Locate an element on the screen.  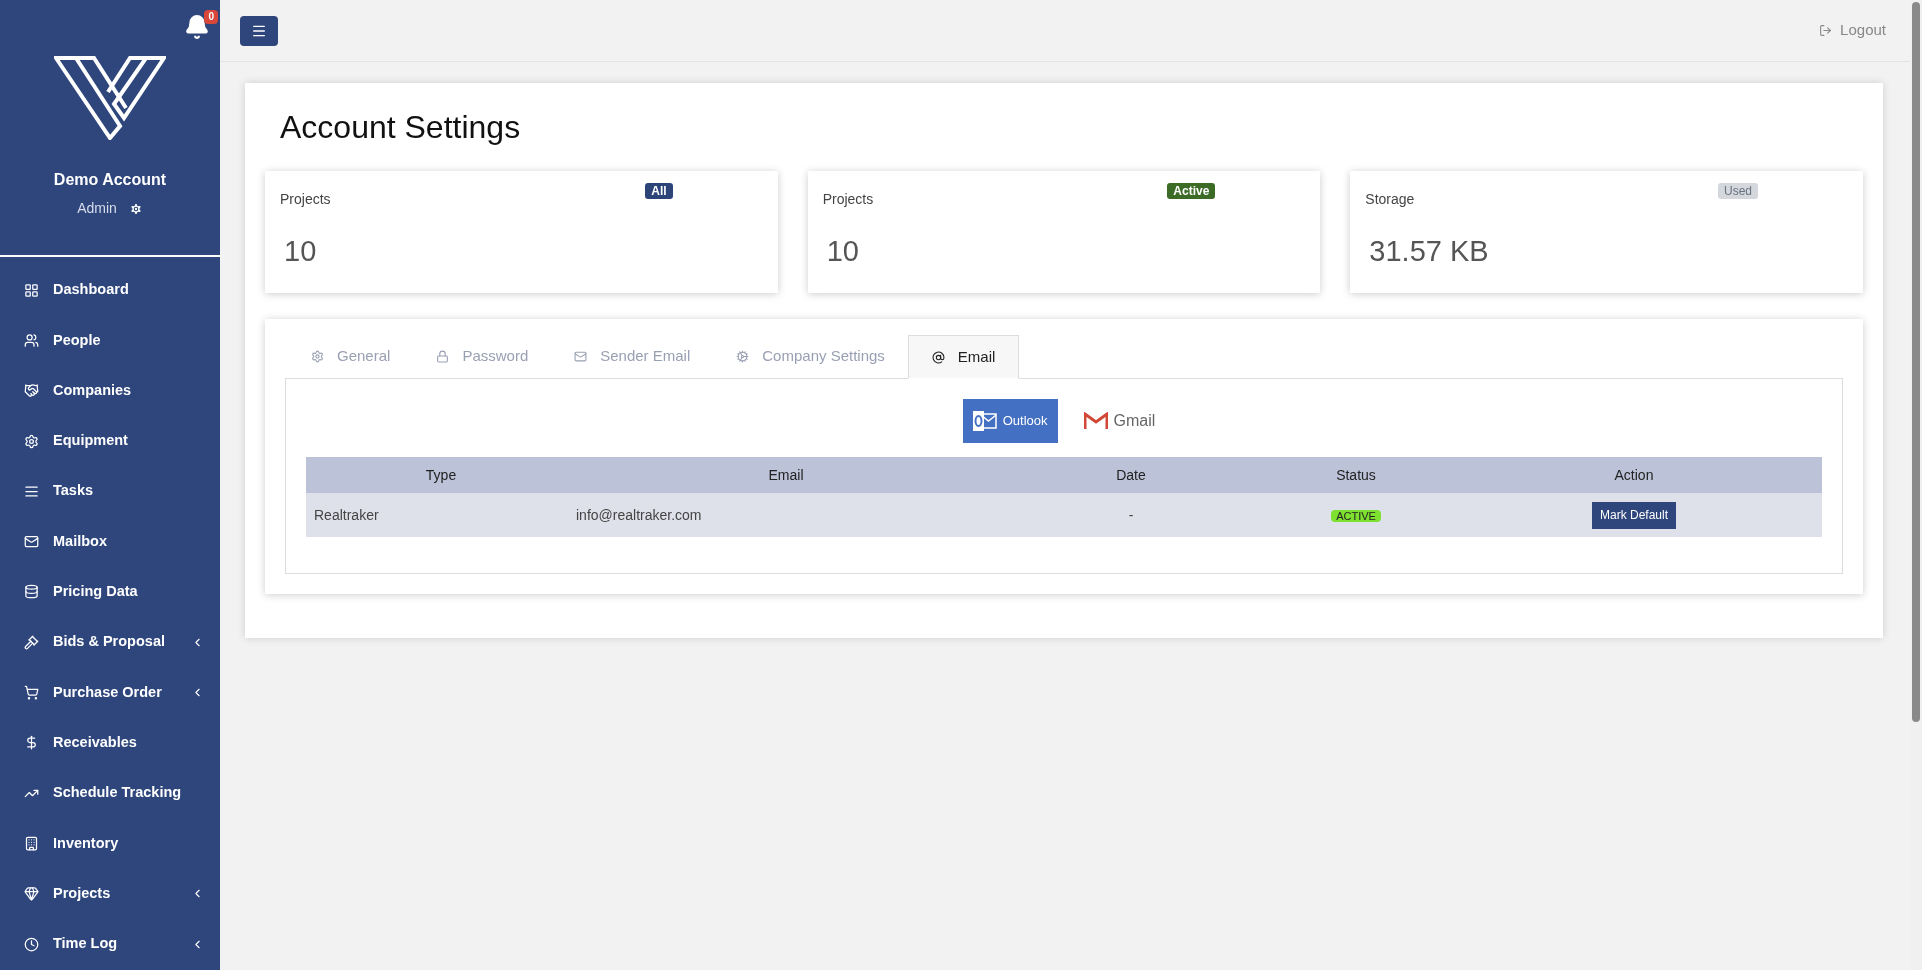
list-icon is located at coordinates (31, 491).